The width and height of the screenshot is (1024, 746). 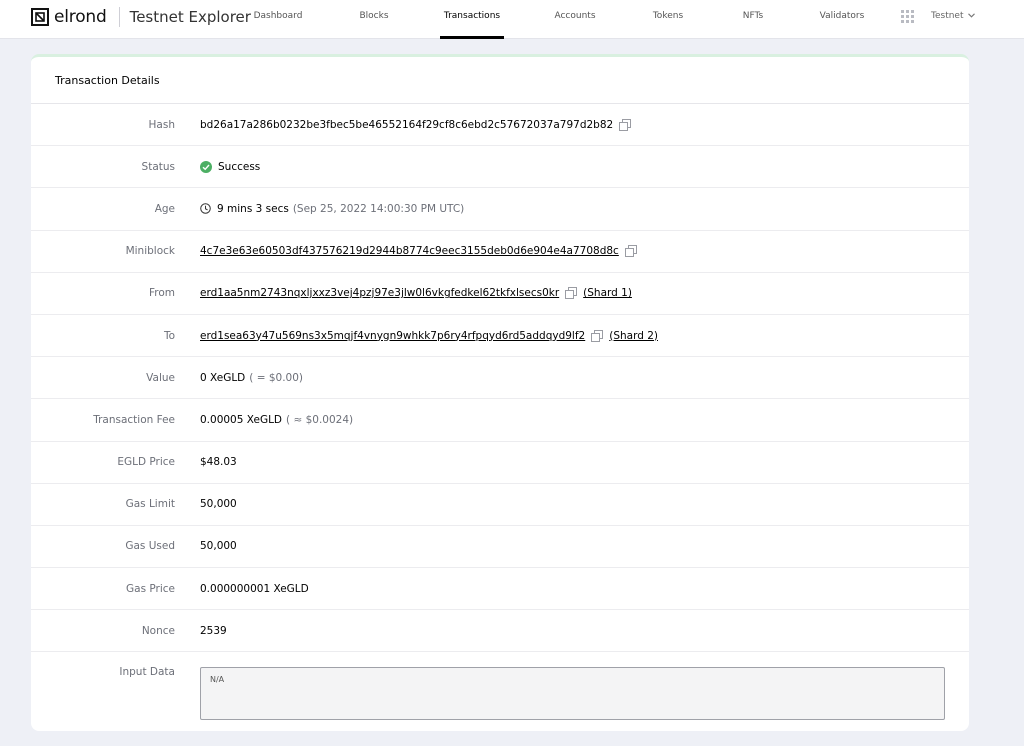 What do you see at coordinates (500, 378) in the screenshot?
I see `row-value: Value 0 XeGLD ( = $0.00)` at bounding box center [500, 378].